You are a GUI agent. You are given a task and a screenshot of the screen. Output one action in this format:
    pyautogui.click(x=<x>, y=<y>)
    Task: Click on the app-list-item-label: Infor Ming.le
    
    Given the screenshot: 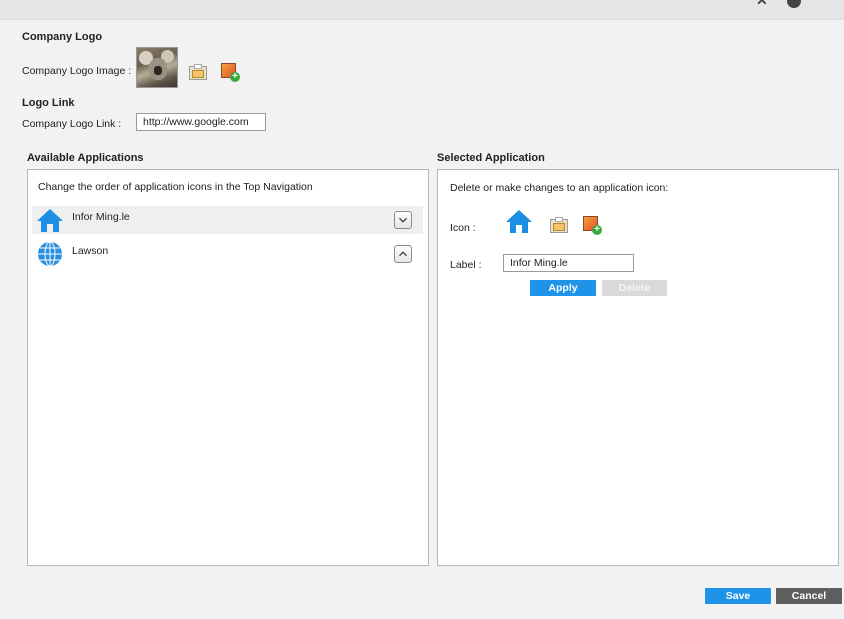 What is the action you would take?
    pyautogui.click(x=101, y=217)
    